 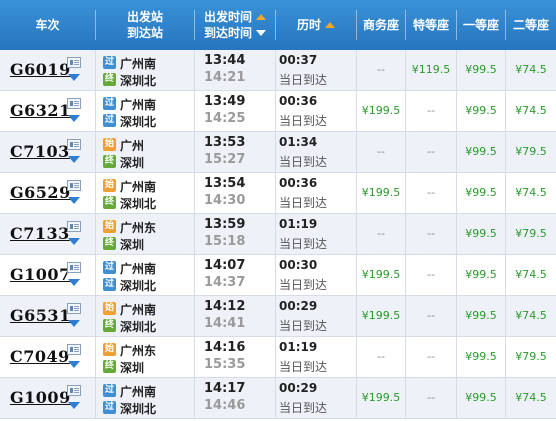 I want to click on header-arr-time: 到达时间, so click(x=228, y=33).